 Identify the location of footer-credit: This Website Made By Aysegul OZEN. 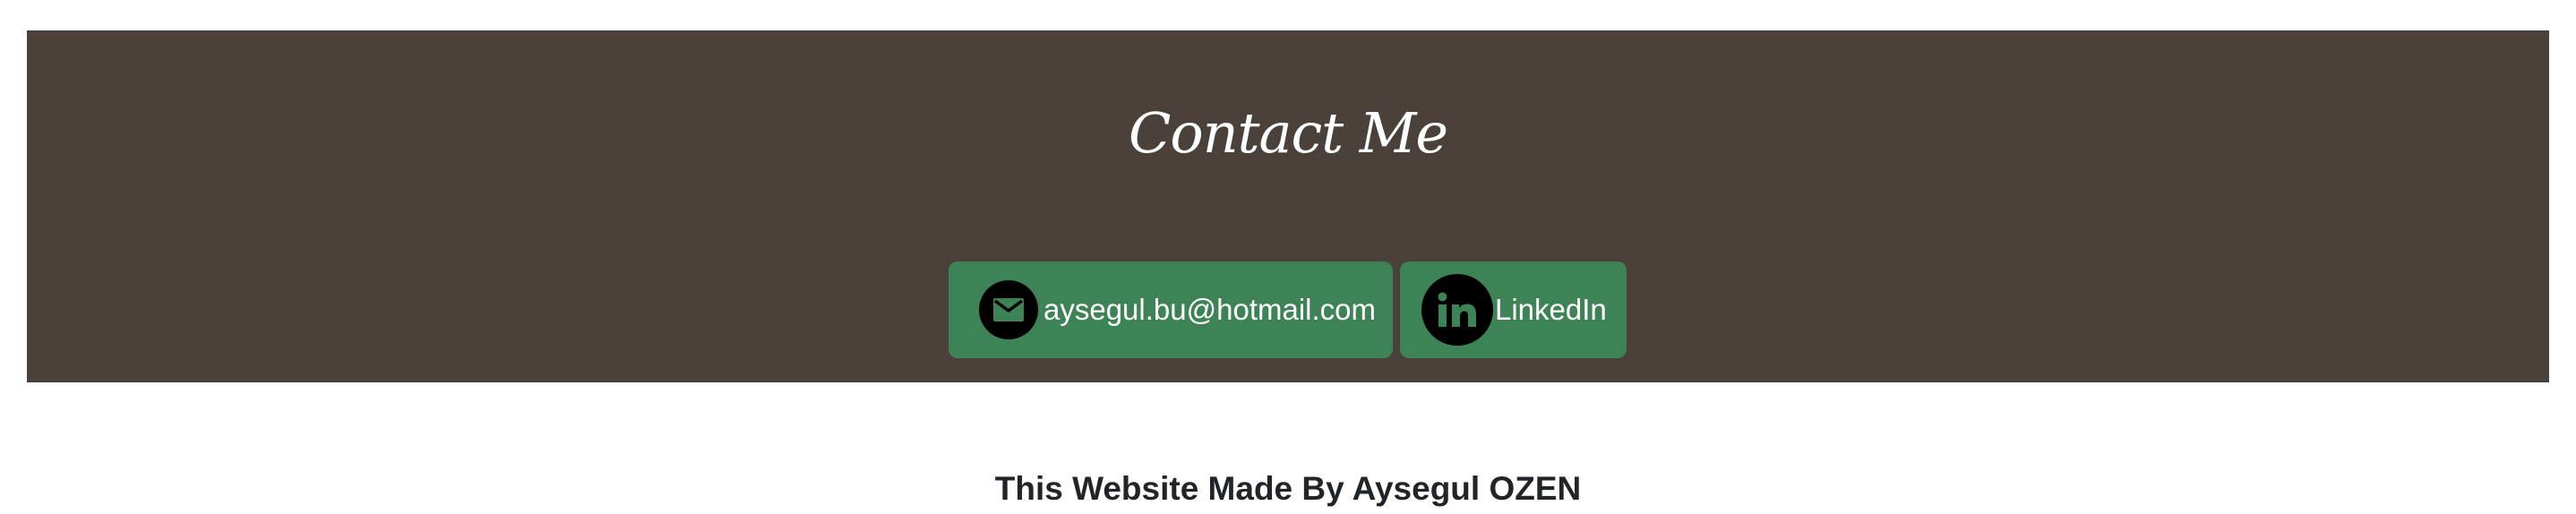
(1288, 488).